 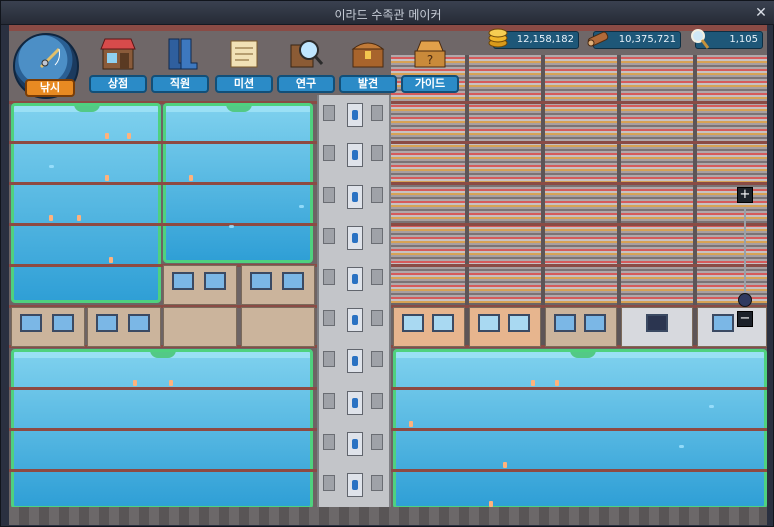 I want to click on window-title: 이라드 수족관 메이커, so click(x=388, y=15).